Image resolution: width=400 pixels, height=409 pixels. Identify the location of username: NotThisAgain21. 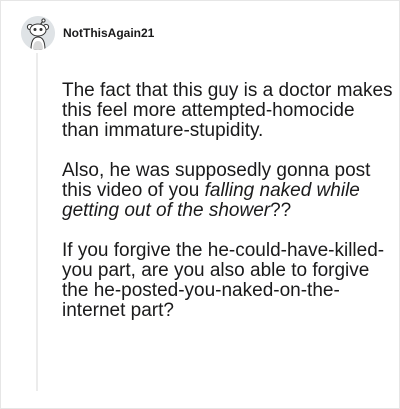
(108, 33).